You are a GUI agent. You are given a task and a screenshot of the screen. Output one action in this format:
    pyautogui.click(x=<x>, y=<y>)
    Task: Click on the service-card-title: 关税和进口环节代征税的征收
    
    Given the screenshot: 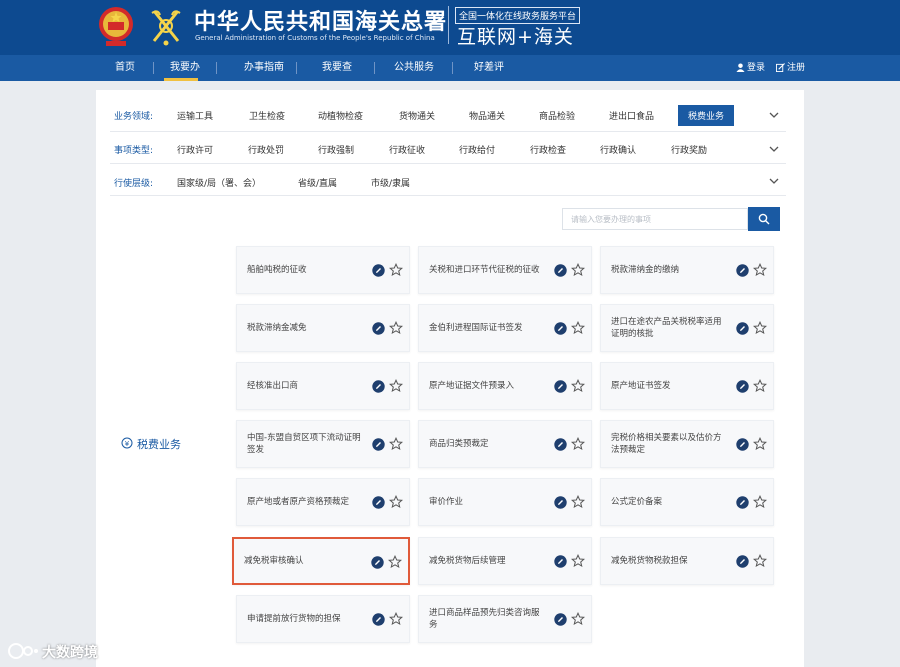 What is the action you would take?
    pyautogui.click(x=484, y=270)
    